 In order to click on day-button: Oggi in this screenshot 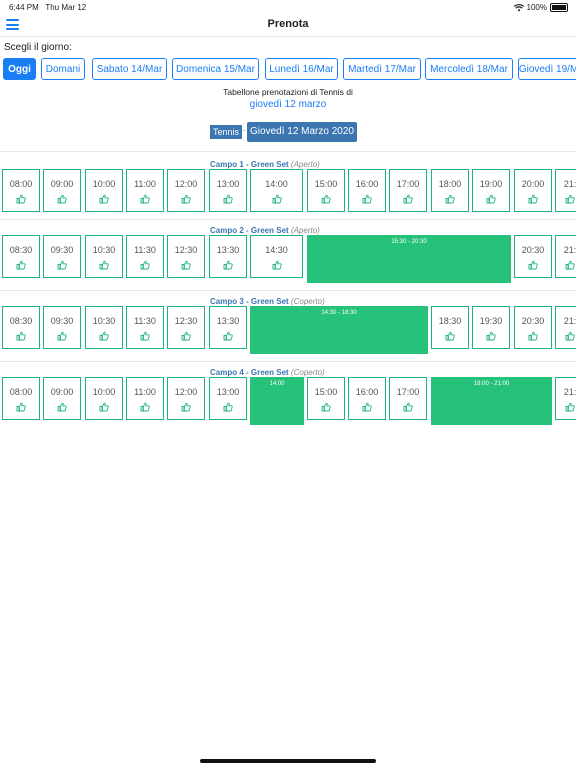, I will do `click(19, 69)`.